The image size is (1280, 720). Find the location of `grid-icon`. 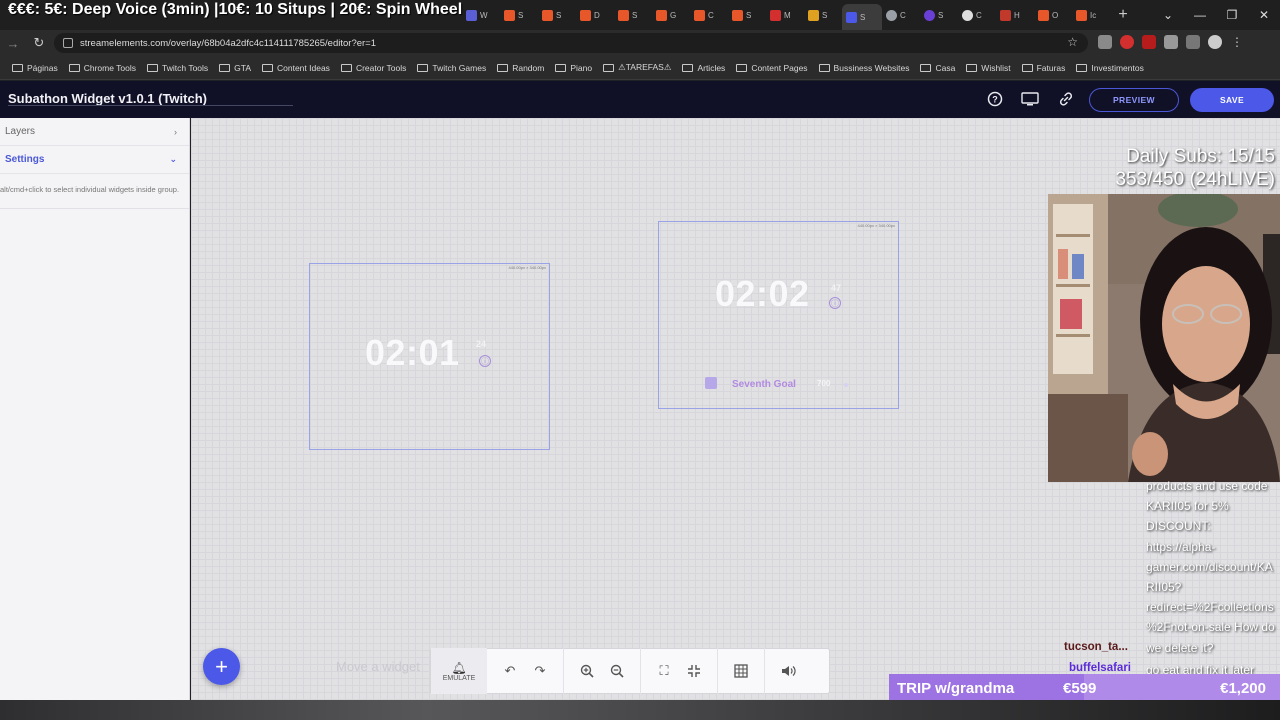

grid-icon is located at coordinates (741, 671).